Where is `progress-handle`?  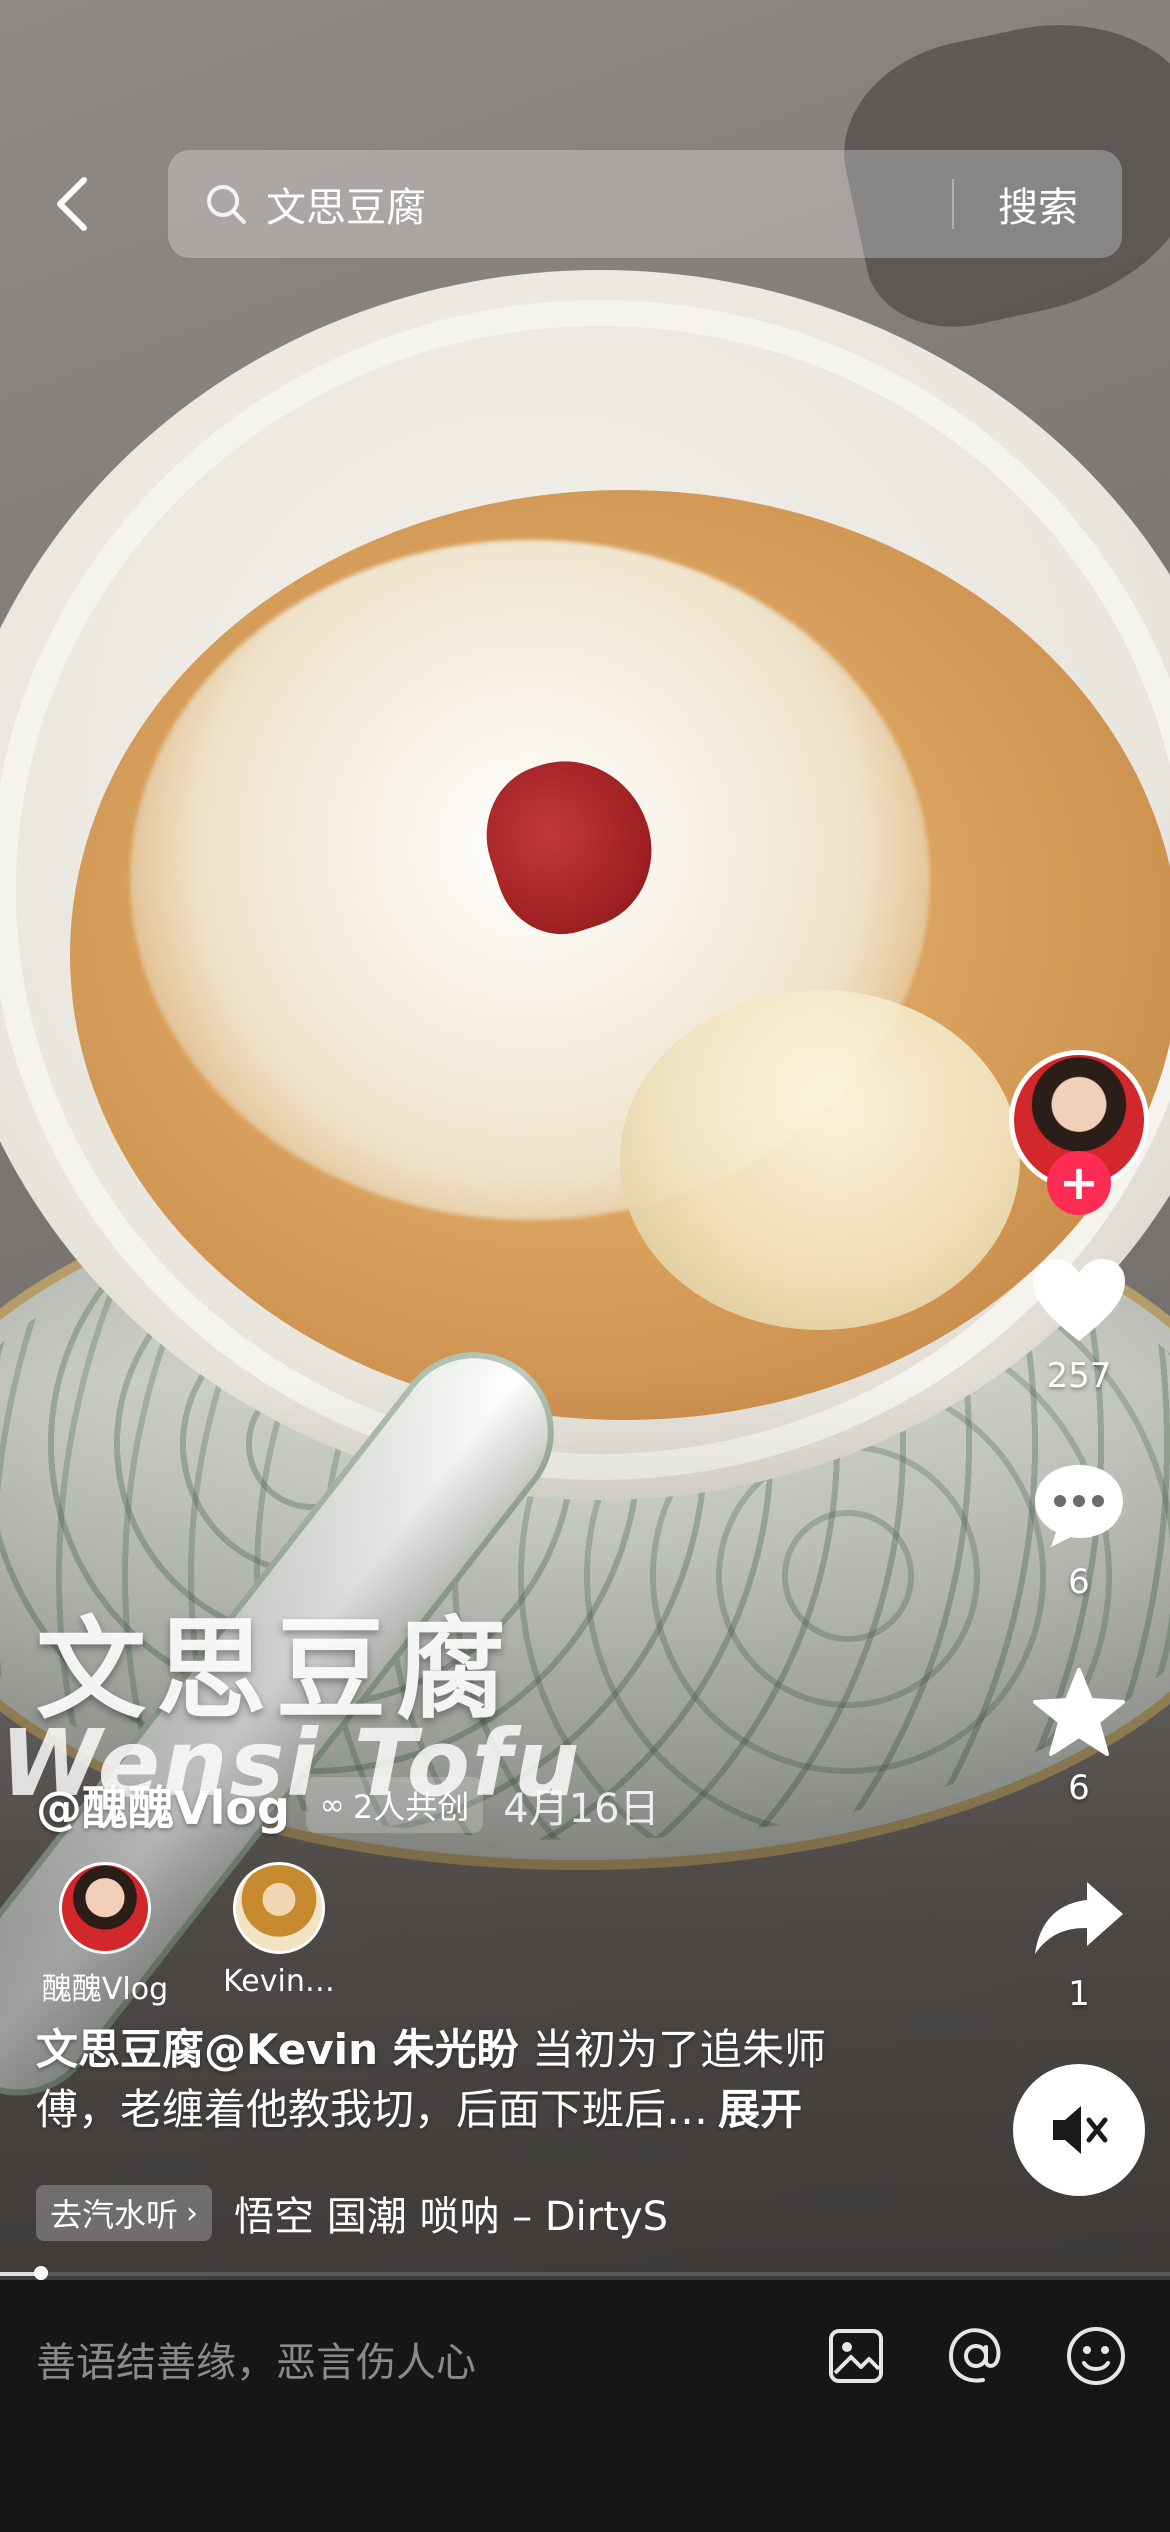 progress-handle is located at coordinates (40, 2273).